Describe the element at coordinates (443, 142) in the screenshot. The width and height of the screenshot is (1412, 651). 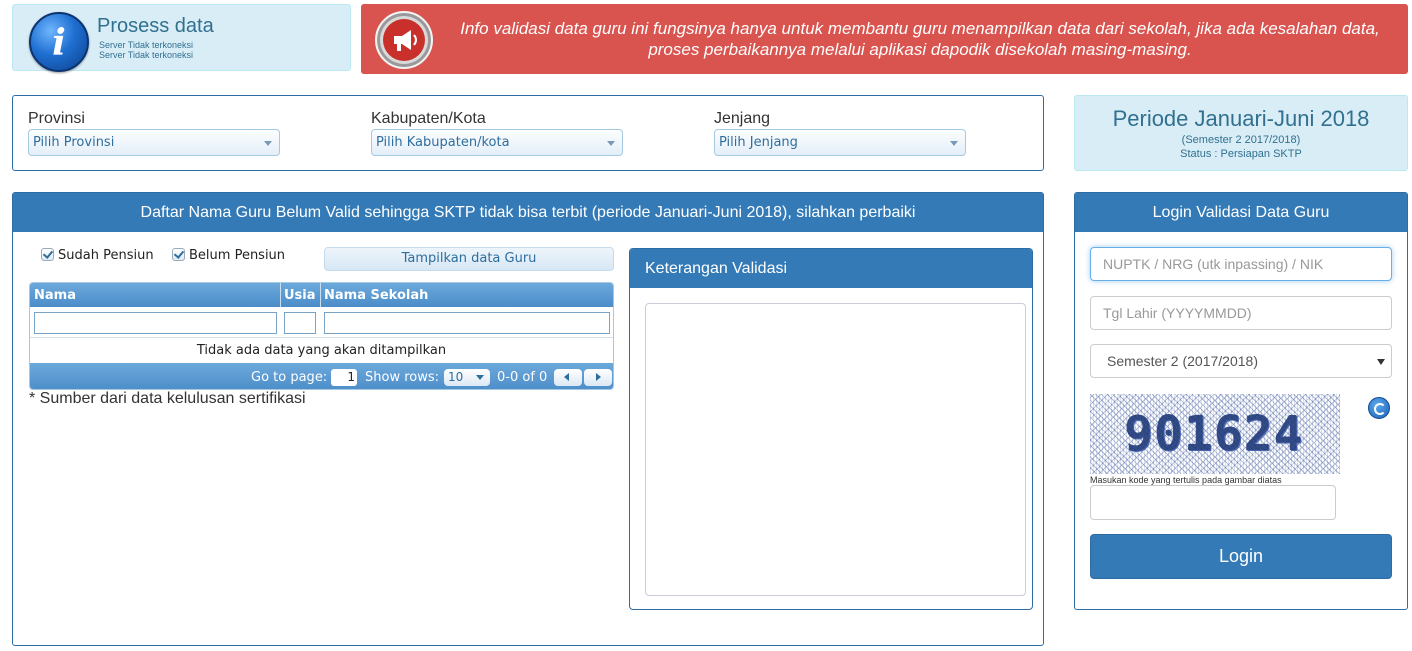
I see `kabupaten-select-value: Pilih Kabupaten/kota` at that location.